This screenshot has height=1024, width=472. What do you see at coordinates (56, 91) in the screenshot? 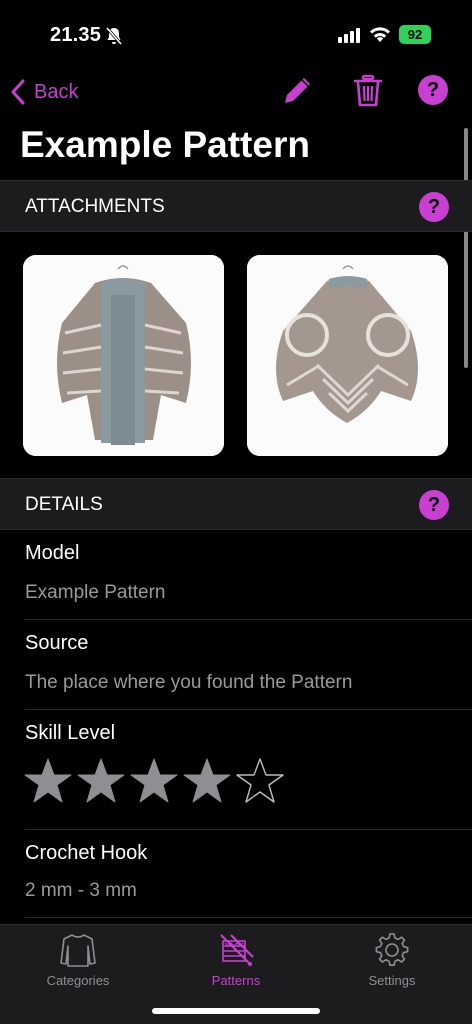
I see `back-label: Back` at bounding box center [56, 91].